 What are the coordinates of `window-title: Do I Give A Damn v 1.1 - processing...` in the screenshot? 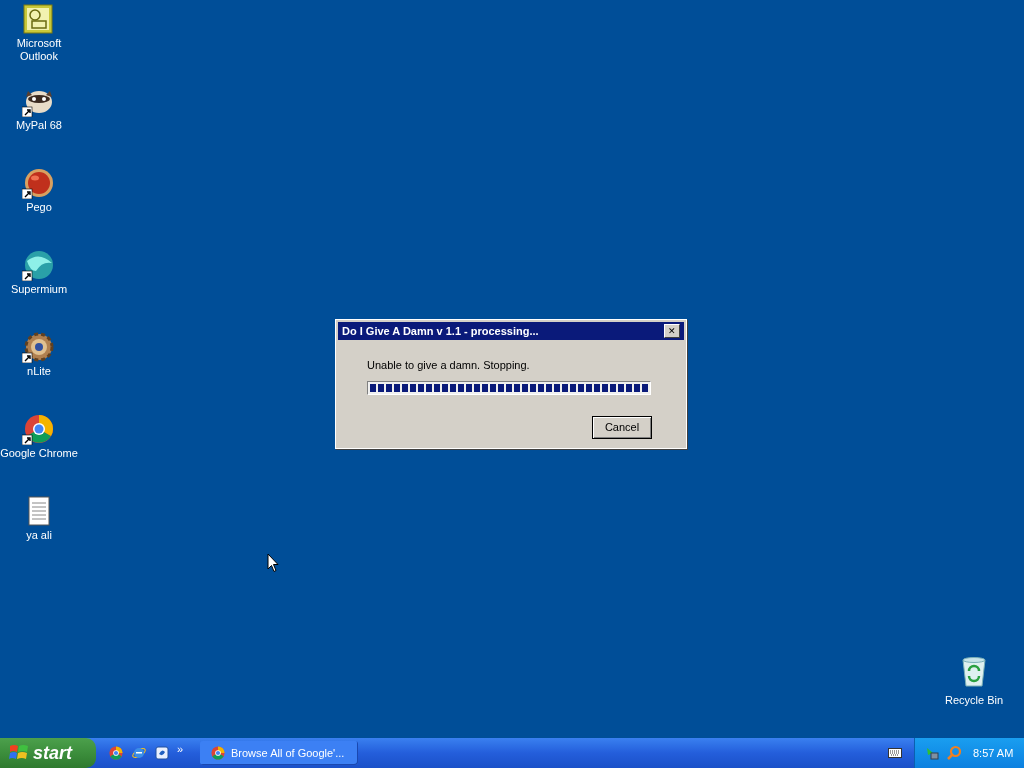 It's located at (440, 331).